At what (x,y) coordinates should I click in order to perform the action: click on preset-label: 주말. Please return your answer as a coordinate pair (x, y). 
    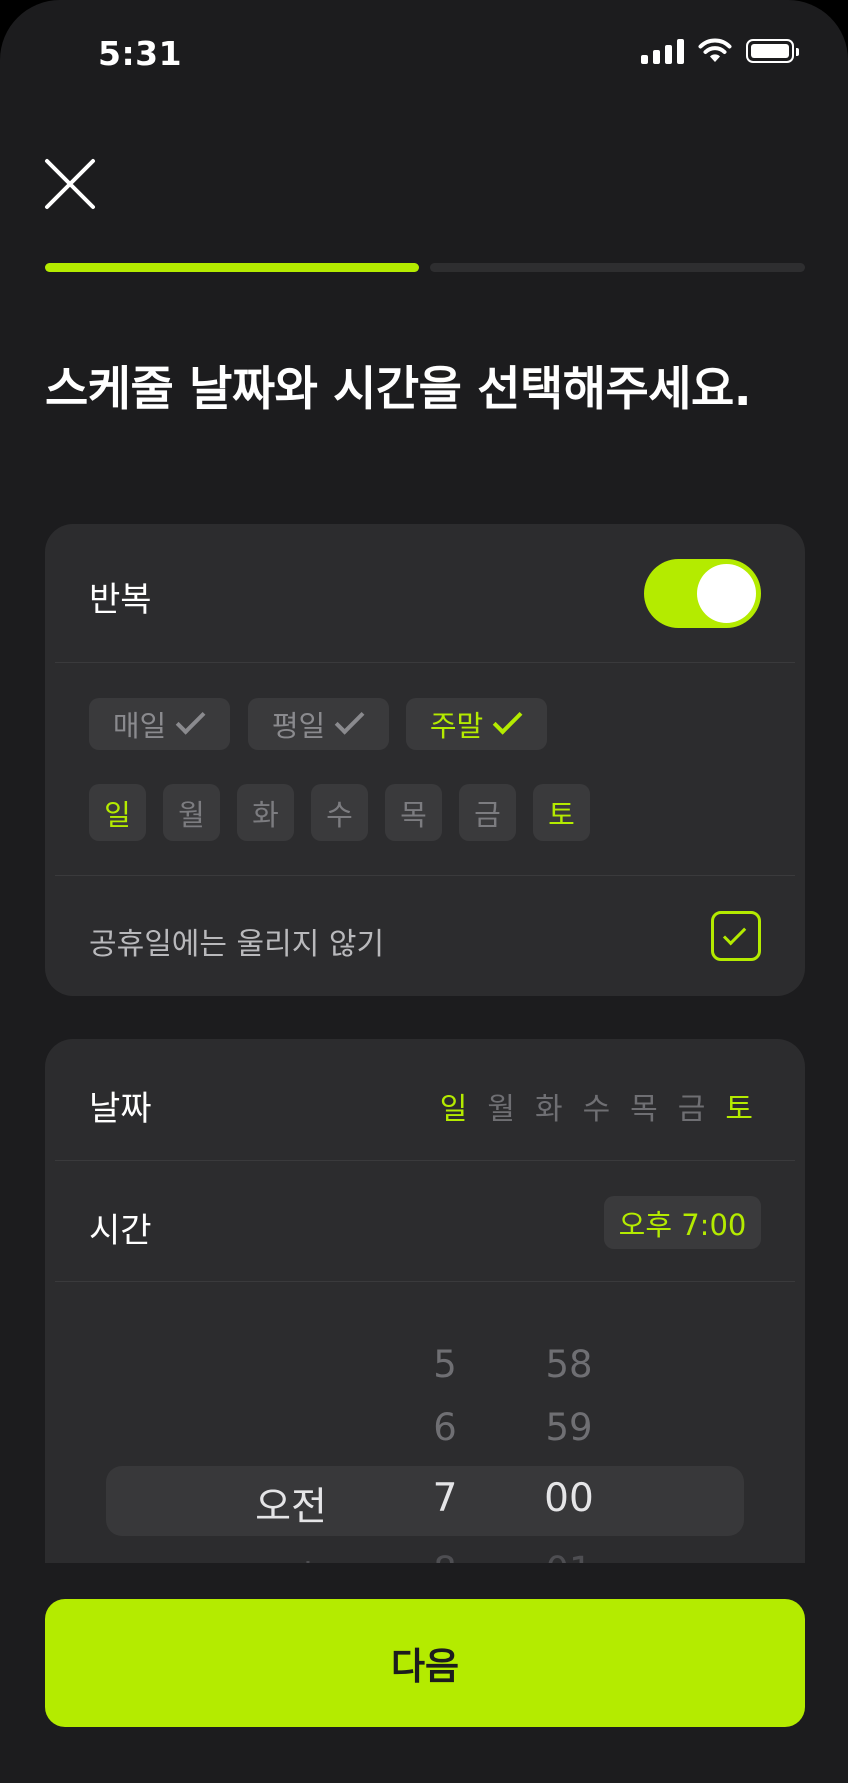
    Looking at the image, I should click on (456, 726).